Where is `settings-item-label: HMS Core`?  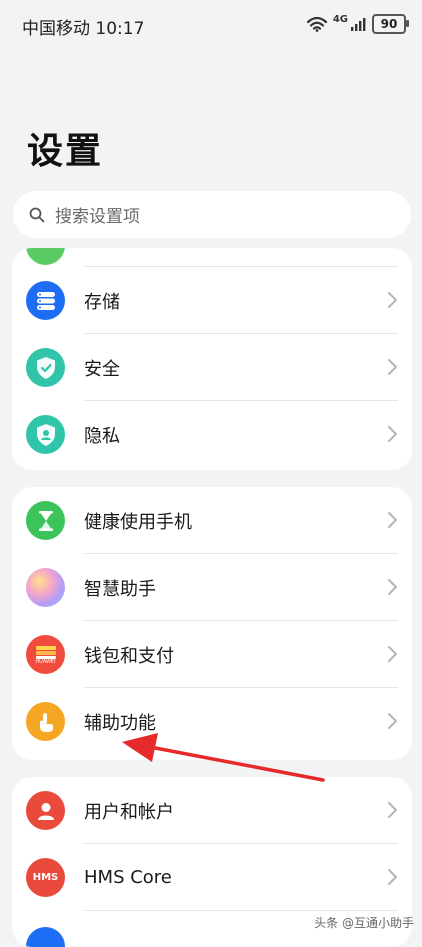
settings-item-label: HMS Core is located at coordinates (128, 877).